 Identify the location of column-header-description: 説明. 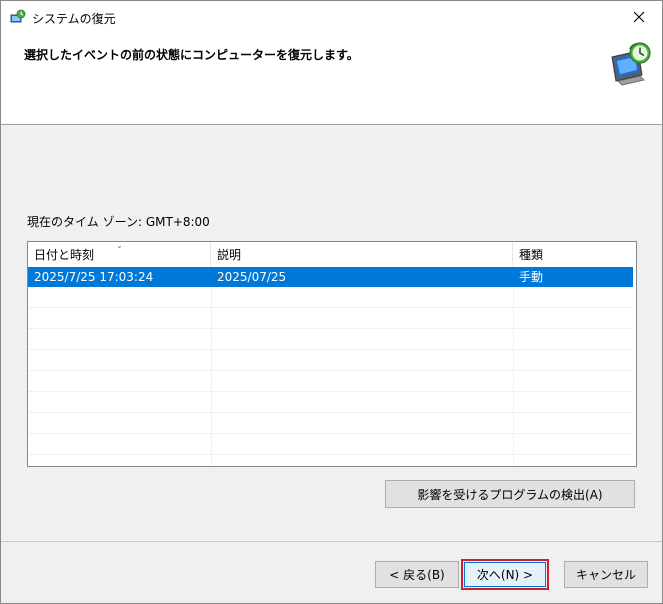
(362, 254).